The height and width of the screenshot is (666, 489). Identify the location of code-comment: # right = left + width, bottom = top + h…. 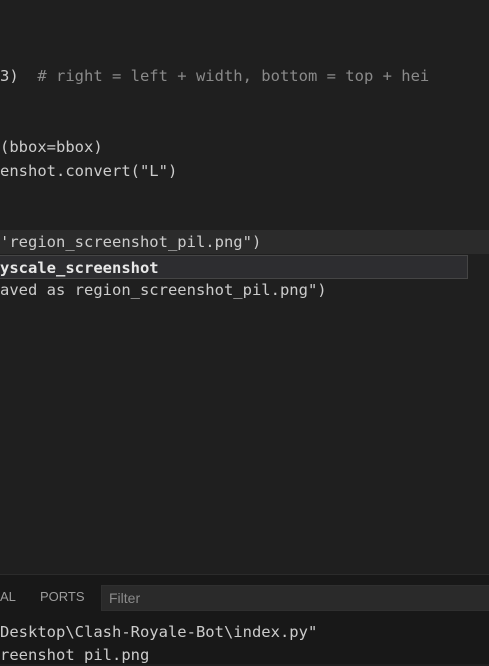
(233, 76).